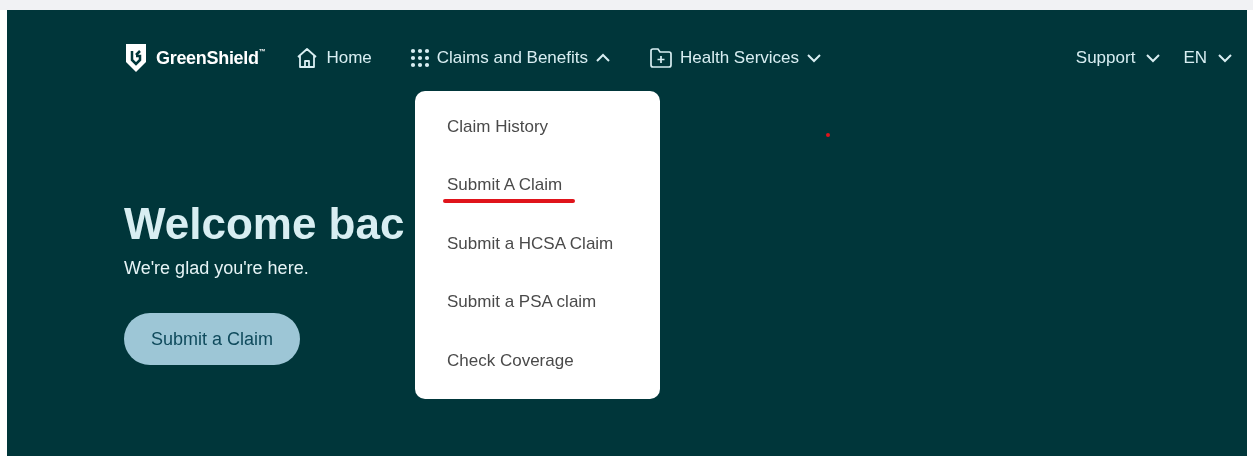 Image resolution: width=1253 pixels, height=456 pixels. I want to click on nav-link: Home, so click(333, 58).